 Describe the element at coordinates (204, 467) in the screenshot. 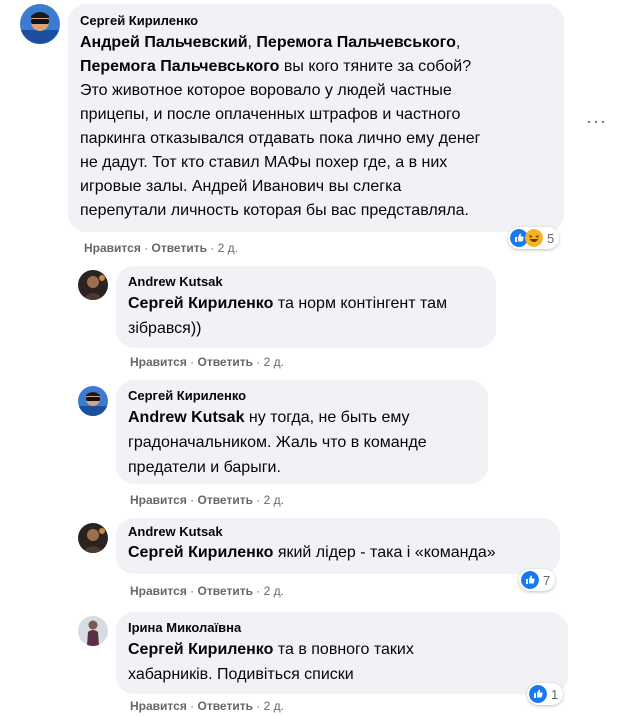

I see `comment-text: предатели и барыги.` at that location.